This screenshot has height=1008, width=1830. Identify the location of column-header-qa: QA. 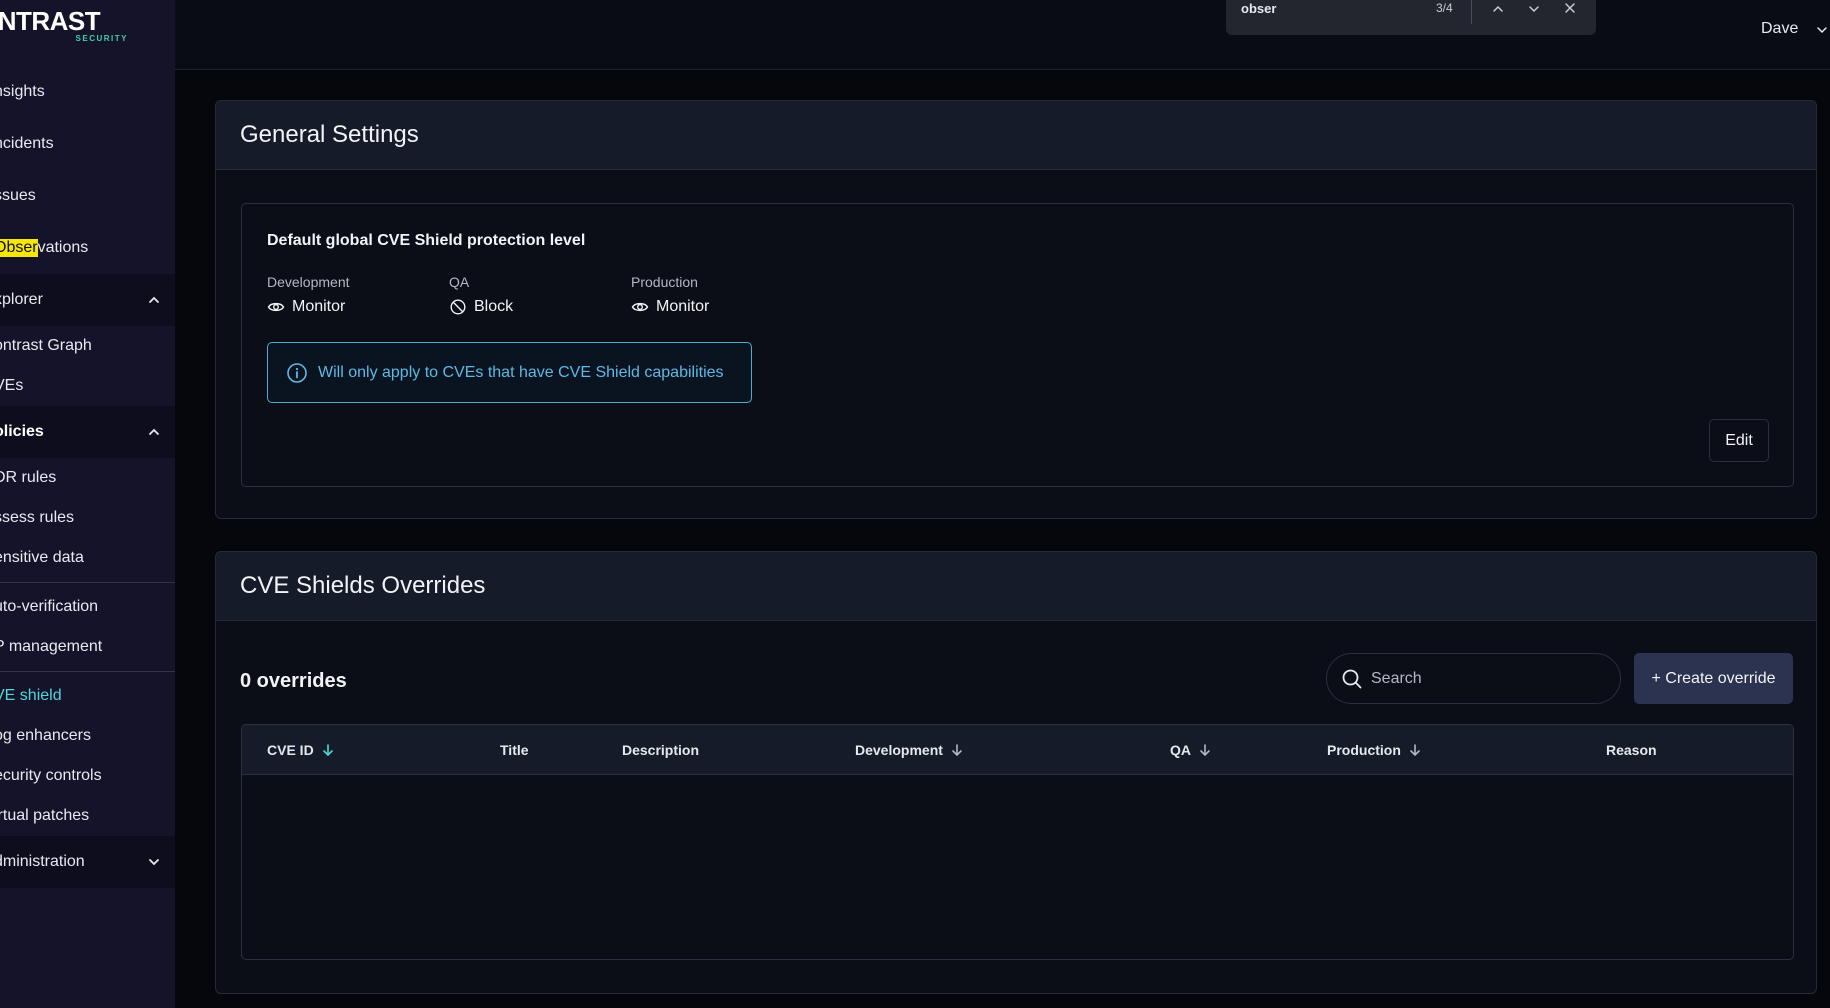
(1190, 750).